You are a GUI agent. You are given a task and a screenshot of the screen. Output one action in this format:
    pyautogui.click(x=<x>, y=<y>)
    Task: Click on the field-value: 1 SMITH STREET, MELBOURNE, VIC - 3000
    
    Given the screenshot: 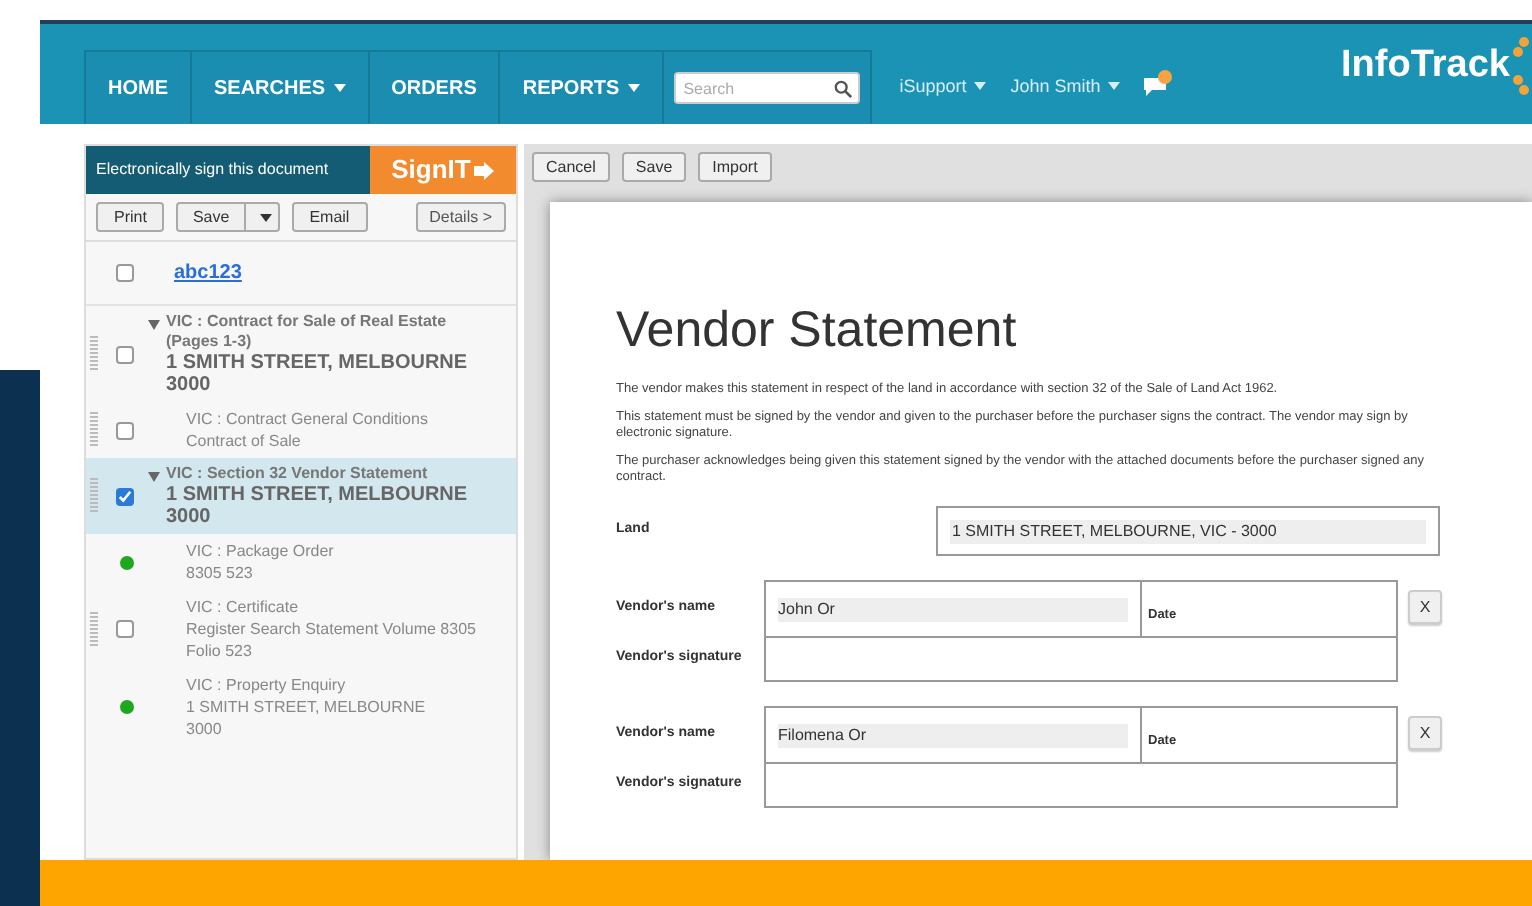 What is the action you would take?
    pyautogui.click(x=1188, y=531)
    